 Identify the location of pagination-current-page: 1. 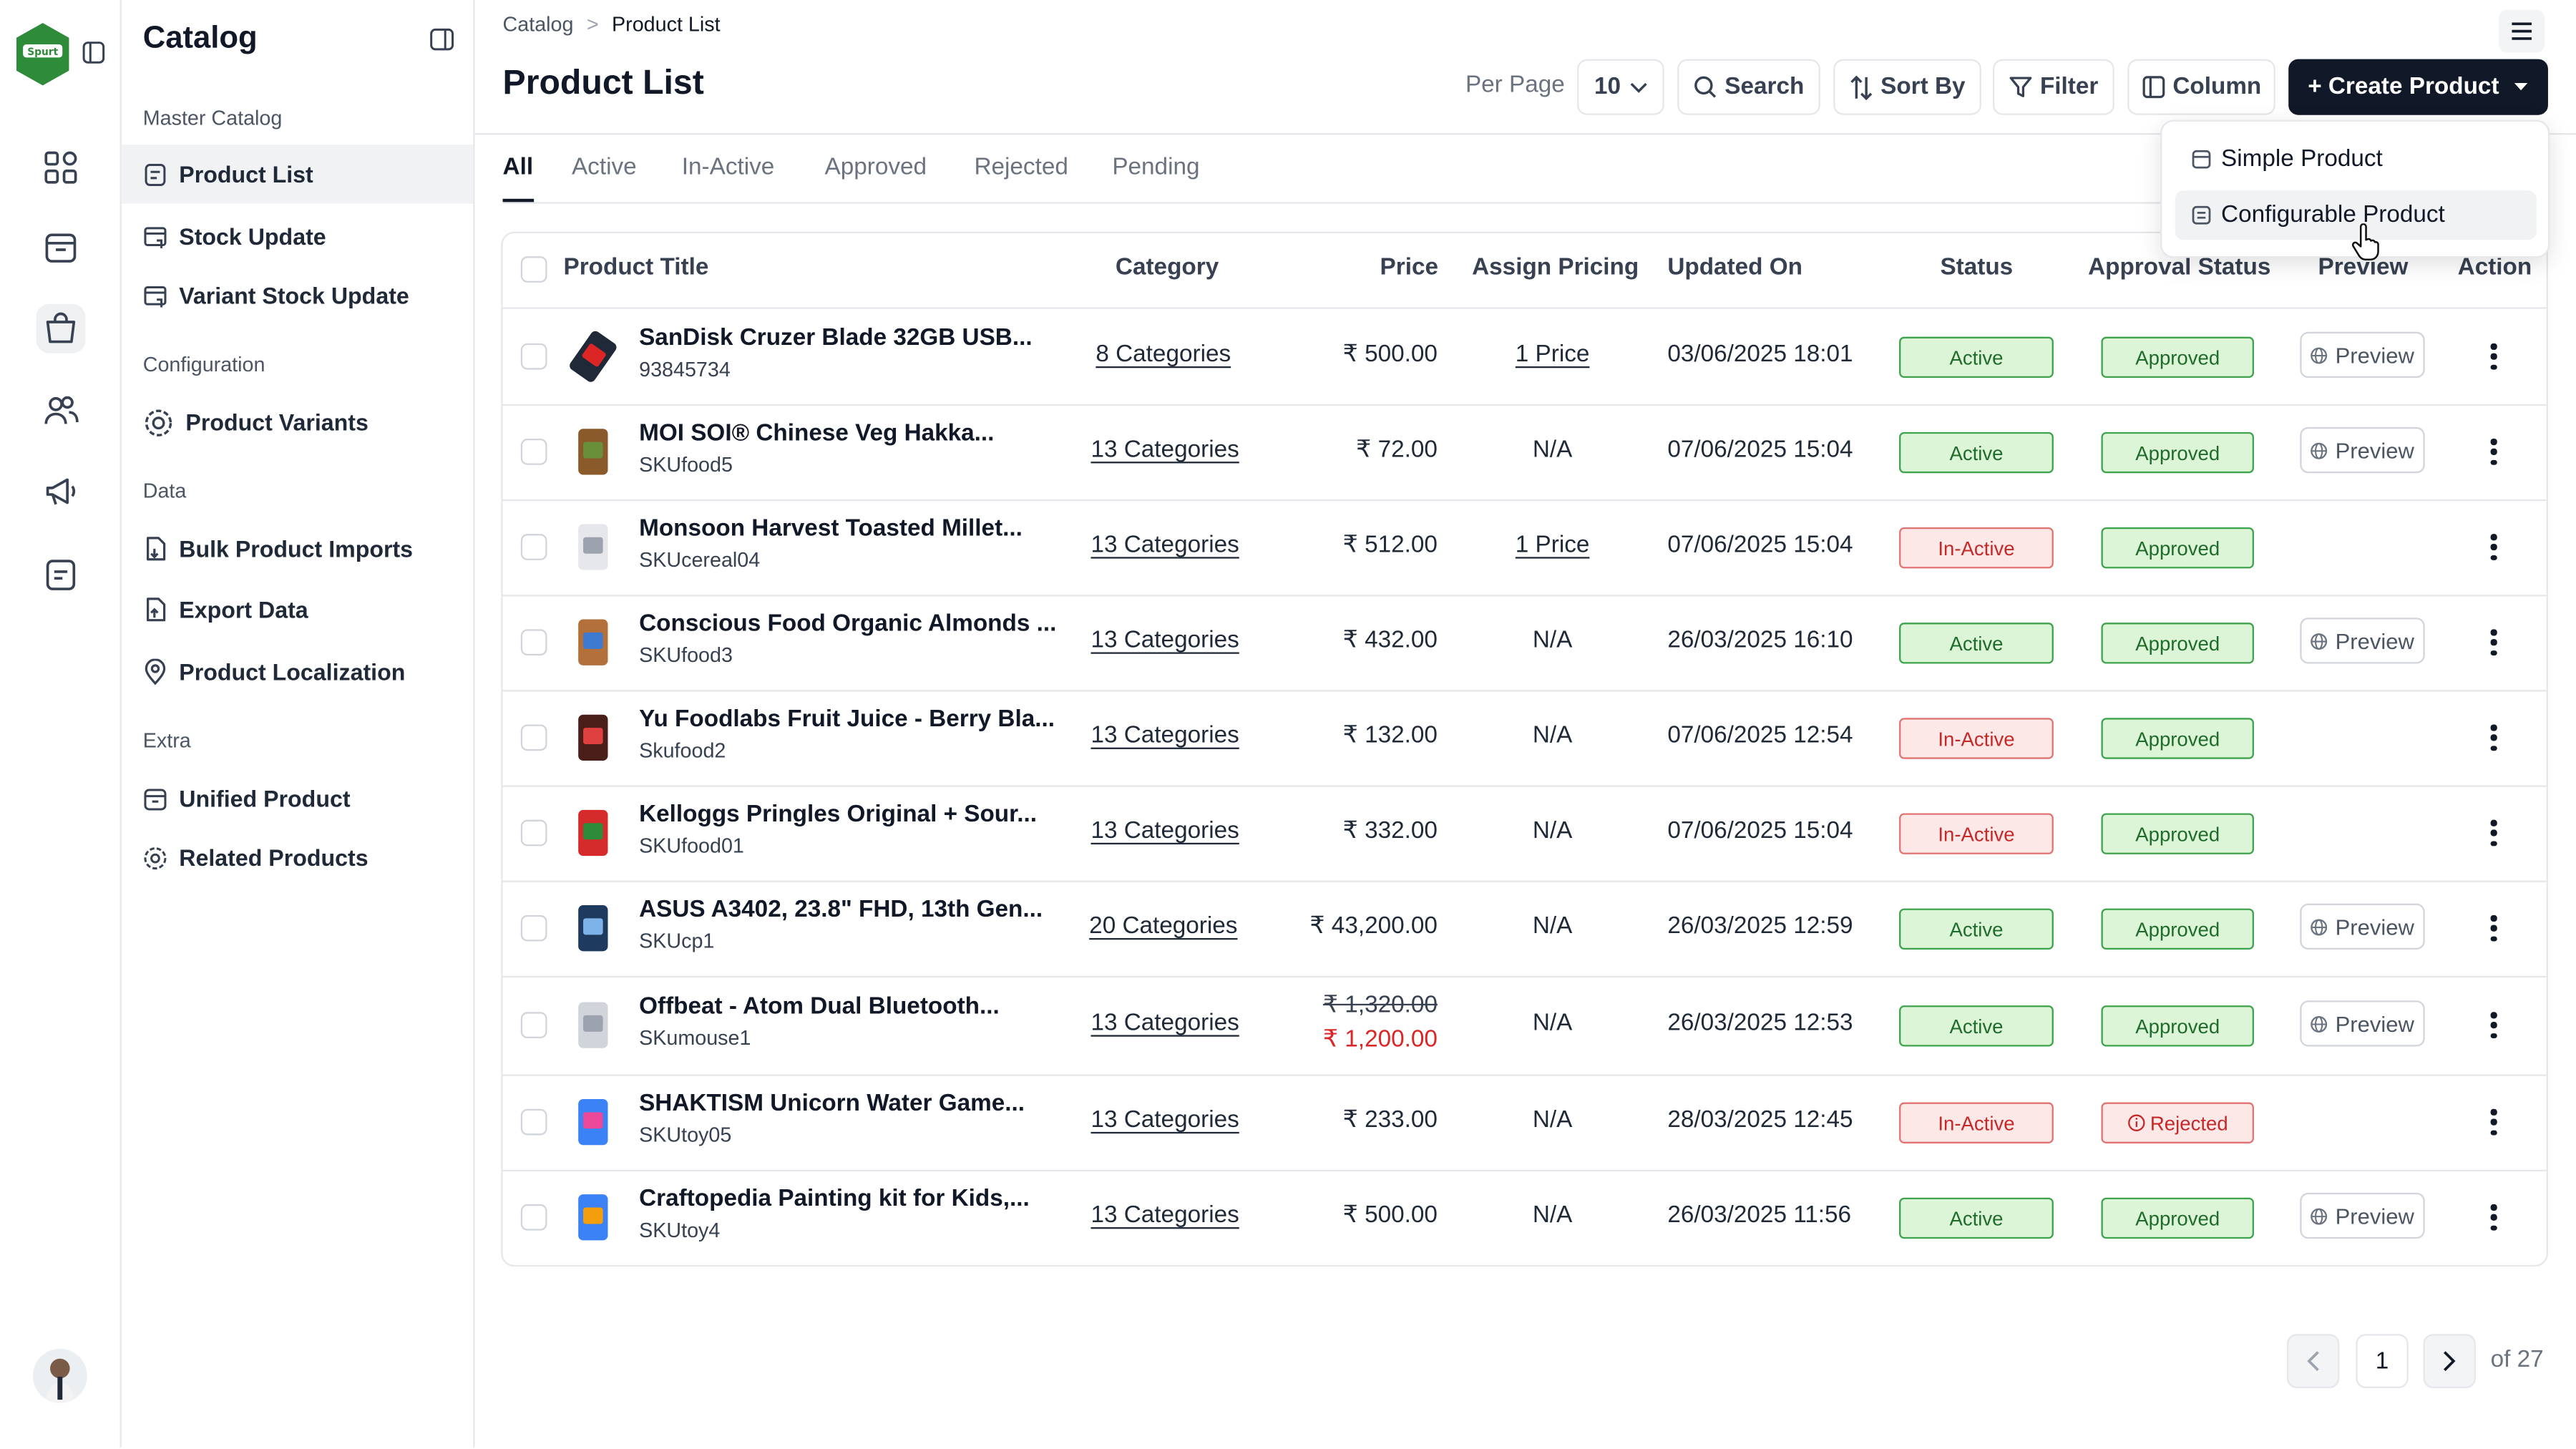
(2382, 1361).